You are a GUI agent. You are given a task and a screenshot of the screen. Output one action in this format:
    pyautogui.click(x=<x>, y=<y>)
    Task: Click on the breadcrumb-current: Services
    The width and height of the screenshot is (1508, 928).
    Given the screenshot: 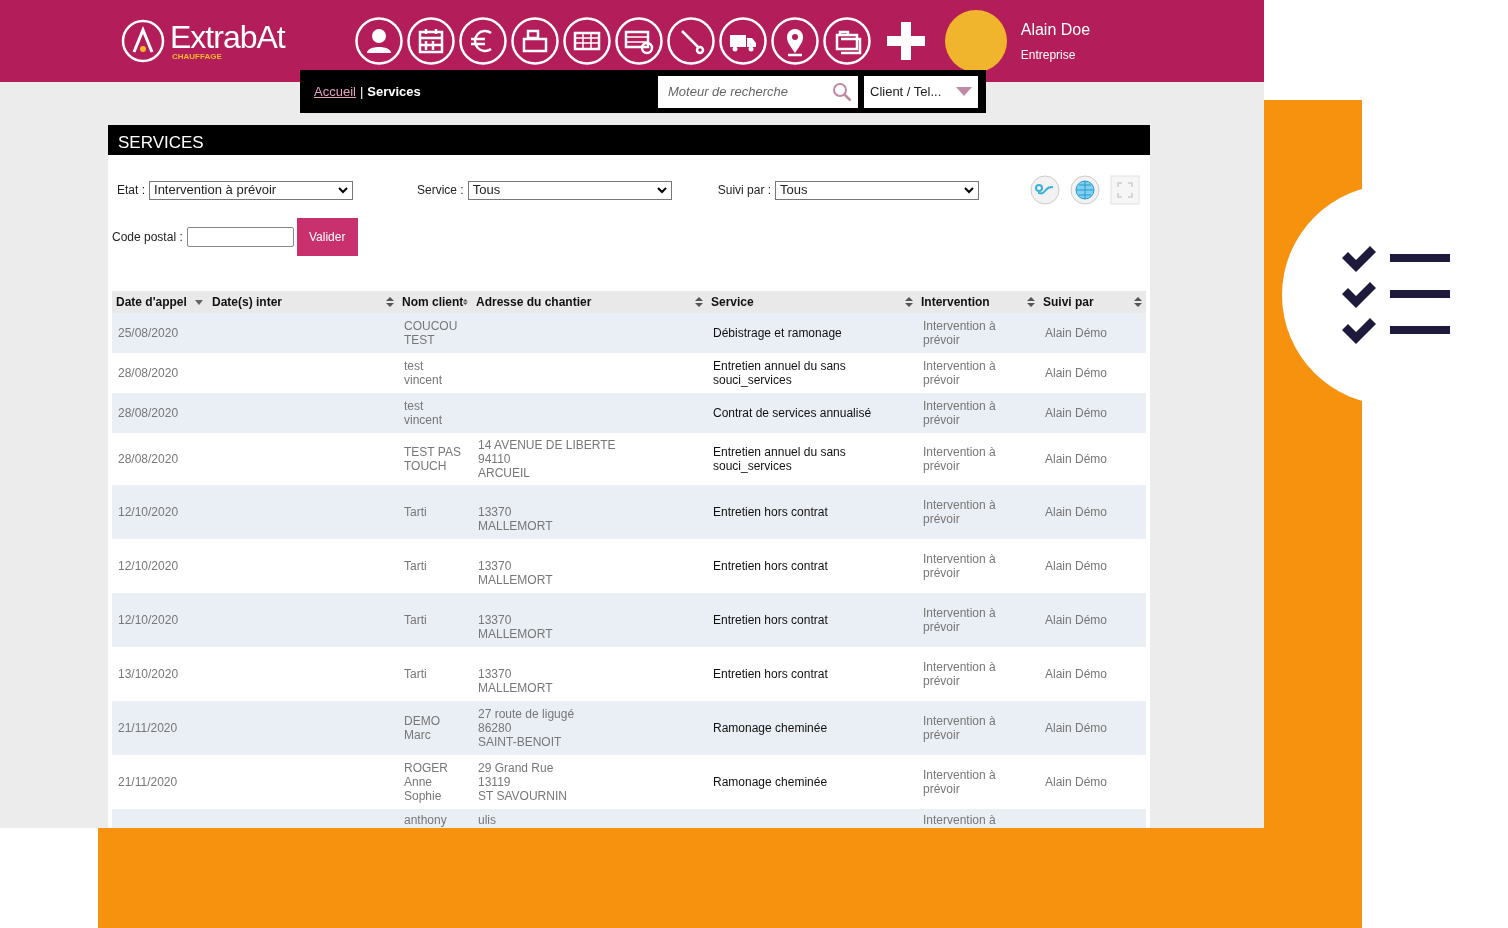 What is the action you would take?
    pyautogui.click(x=394, y=91)
    